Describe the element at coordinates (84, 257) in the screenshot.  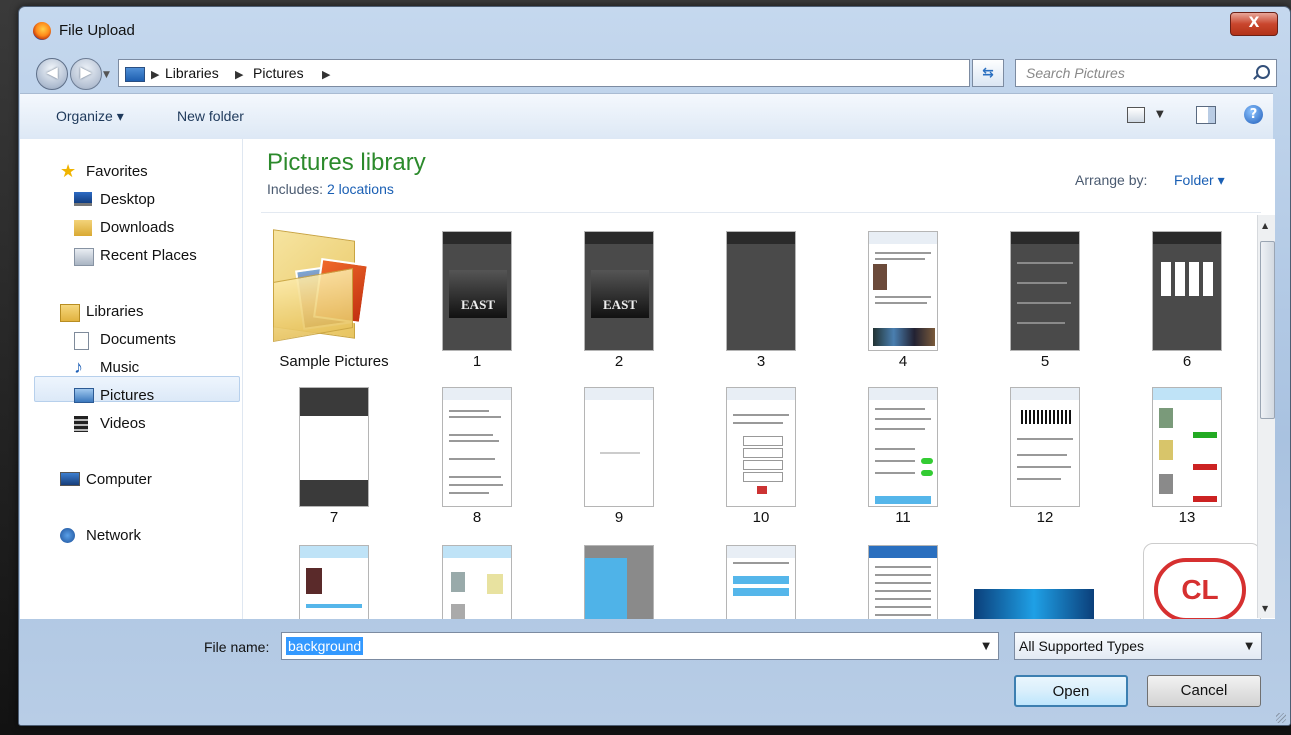
I see `recent-places-icon` at that location.